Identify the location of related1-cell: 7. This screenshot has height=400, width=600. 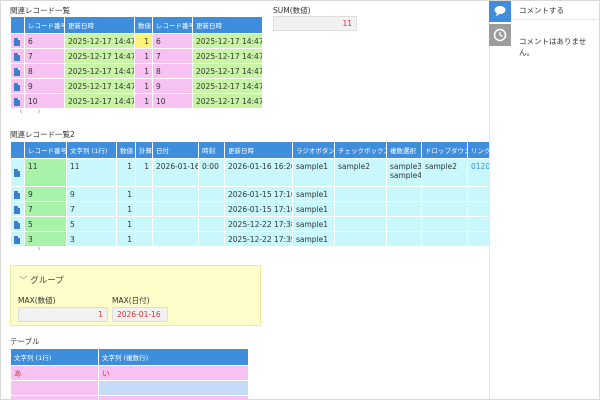
(172, 56).